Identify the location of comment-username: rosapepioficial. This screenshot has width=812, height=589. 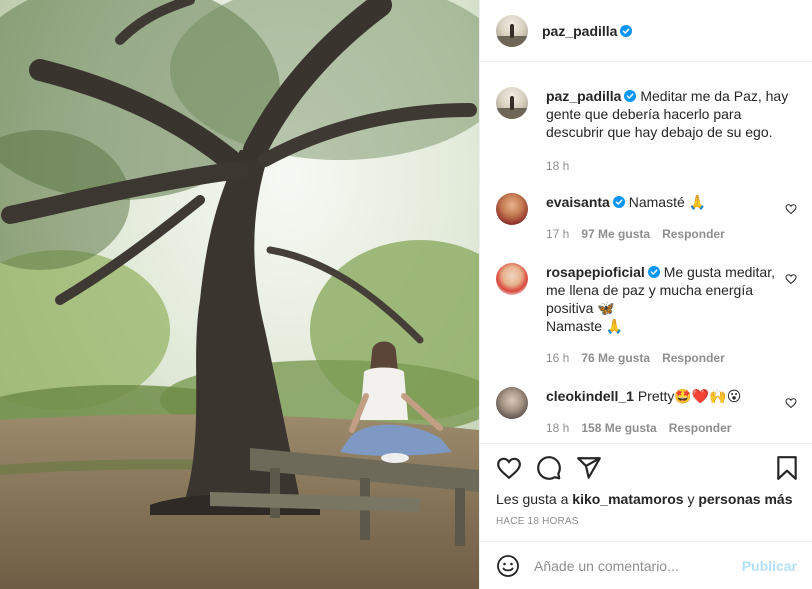
(595, 272).